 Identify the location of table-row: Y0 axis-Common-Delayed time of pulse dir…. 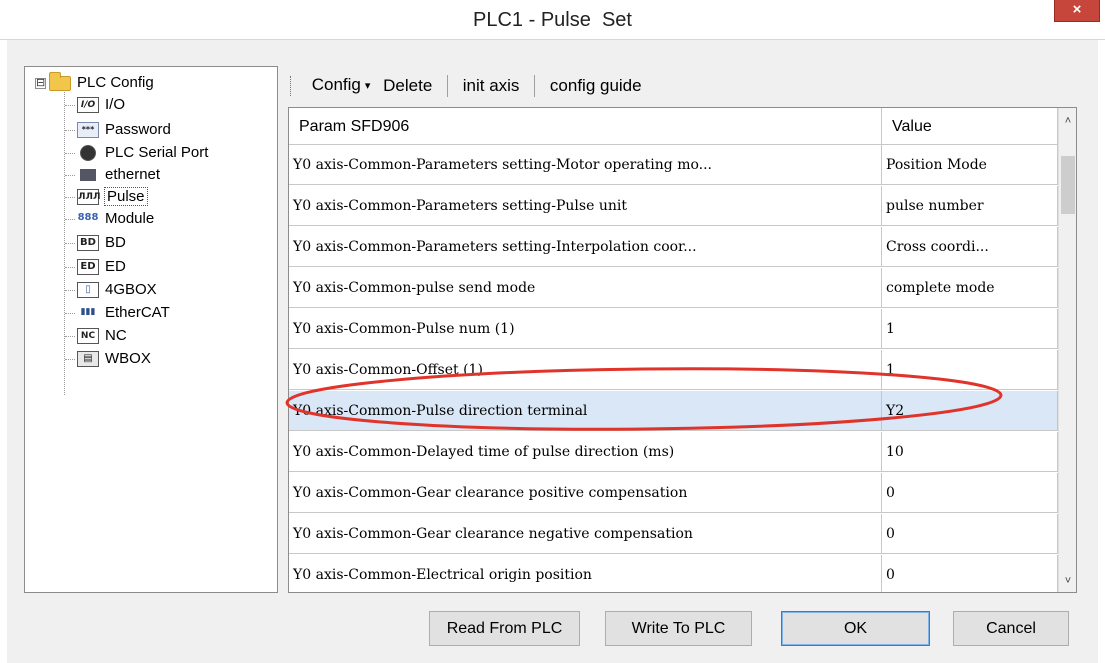
(673, 452).